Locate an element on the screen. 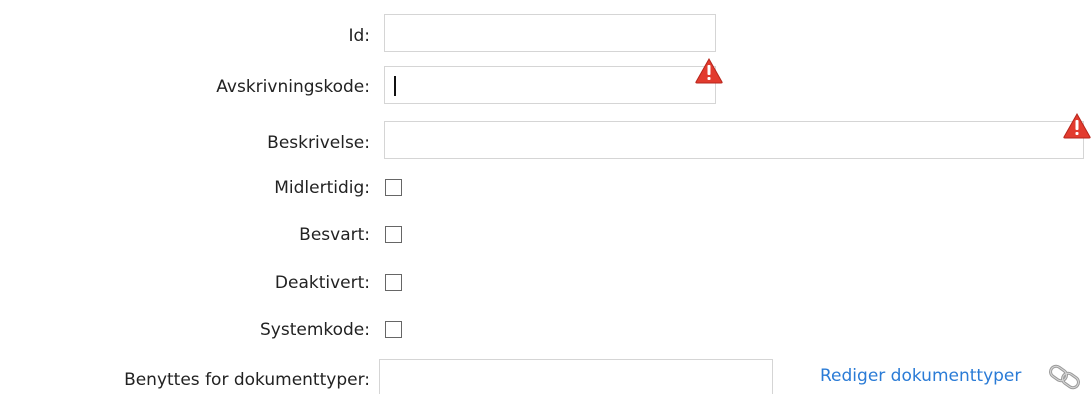  beskrivelse-label: Beskrivelse: is located at coordinates (318, 143).